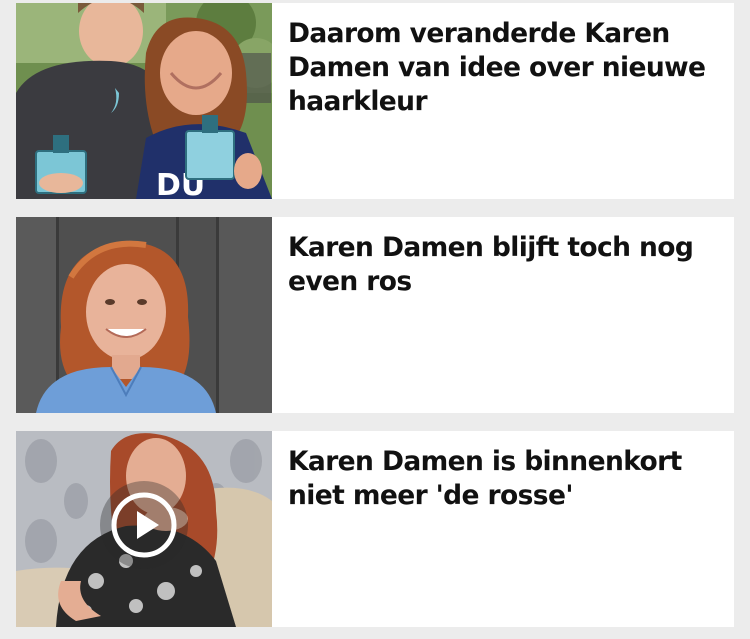 The width and height of the screenshot is (750, 639). Describe the element at coordinates (506, 265) in the screenshot. I see `article-headline: Karen Damen blijft toch nog even ros` at that location.